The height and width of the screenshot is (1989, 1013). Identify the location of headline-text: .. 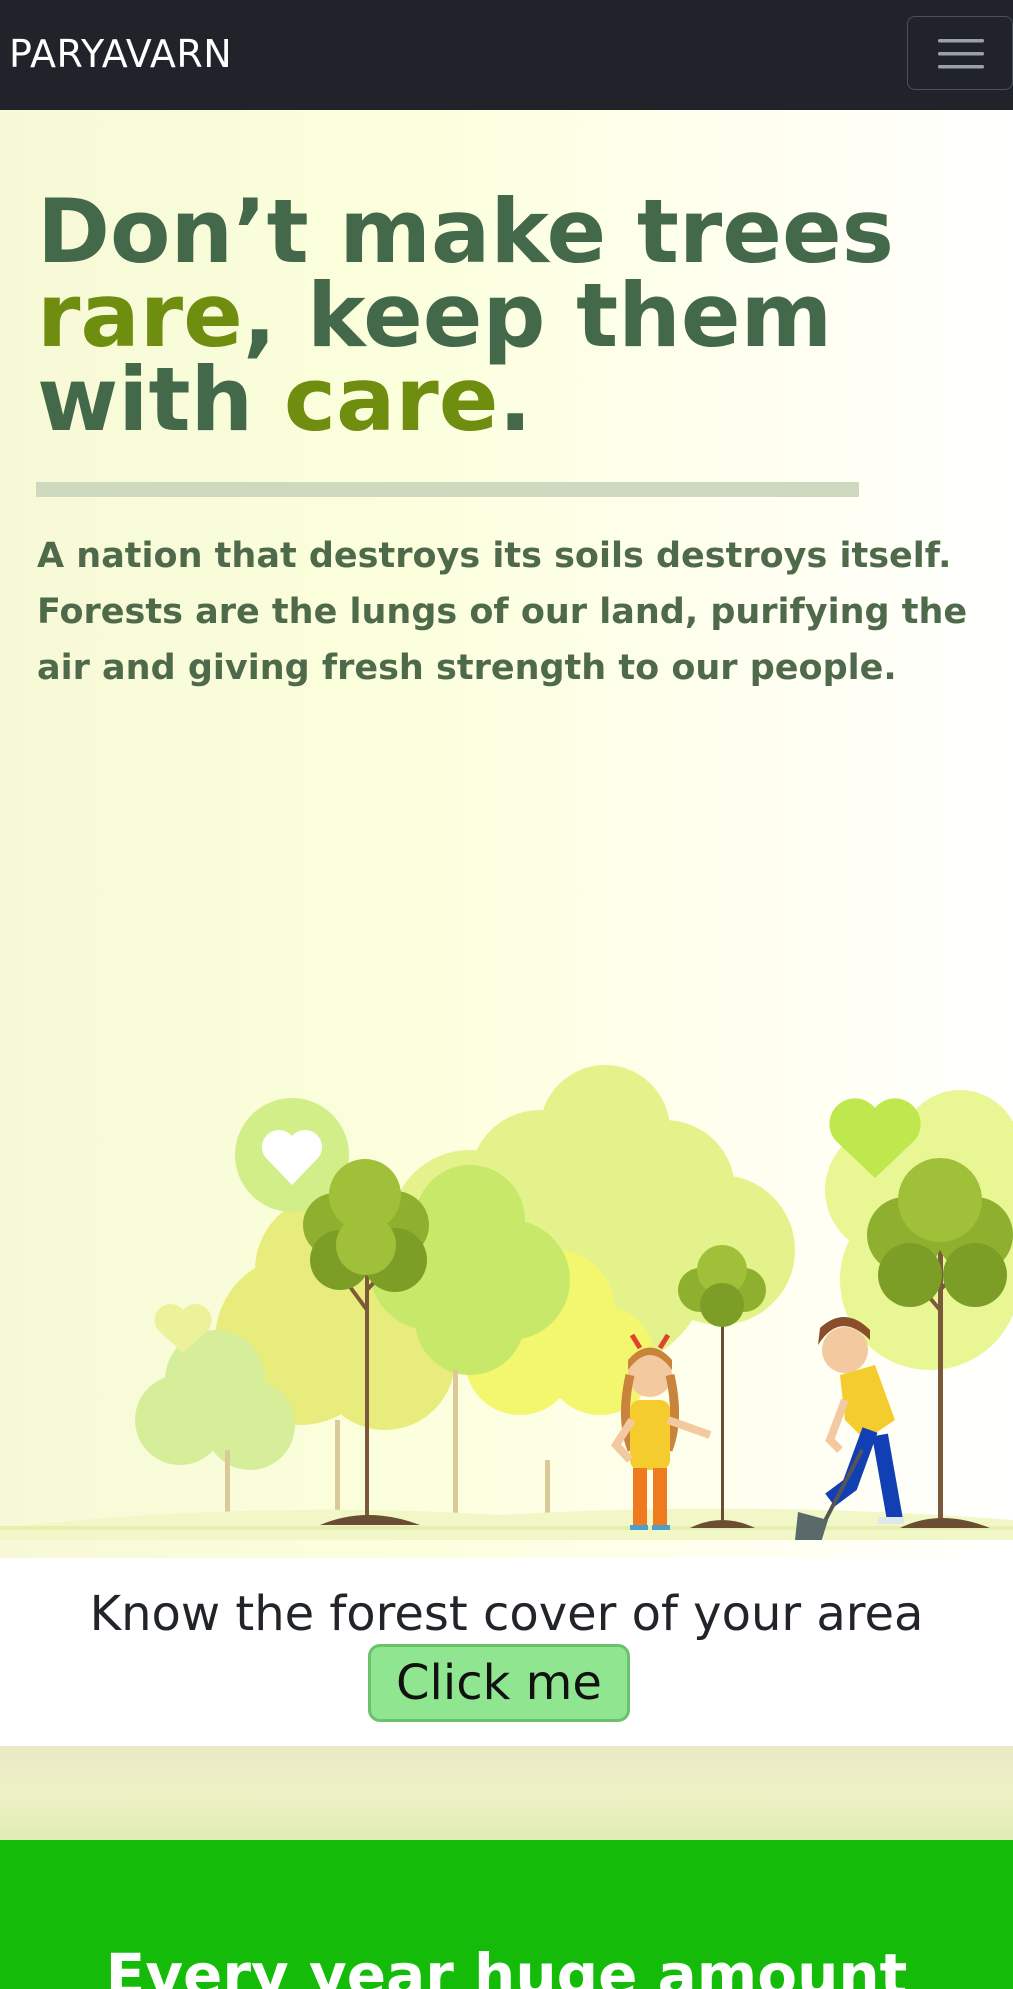
(515, 399).